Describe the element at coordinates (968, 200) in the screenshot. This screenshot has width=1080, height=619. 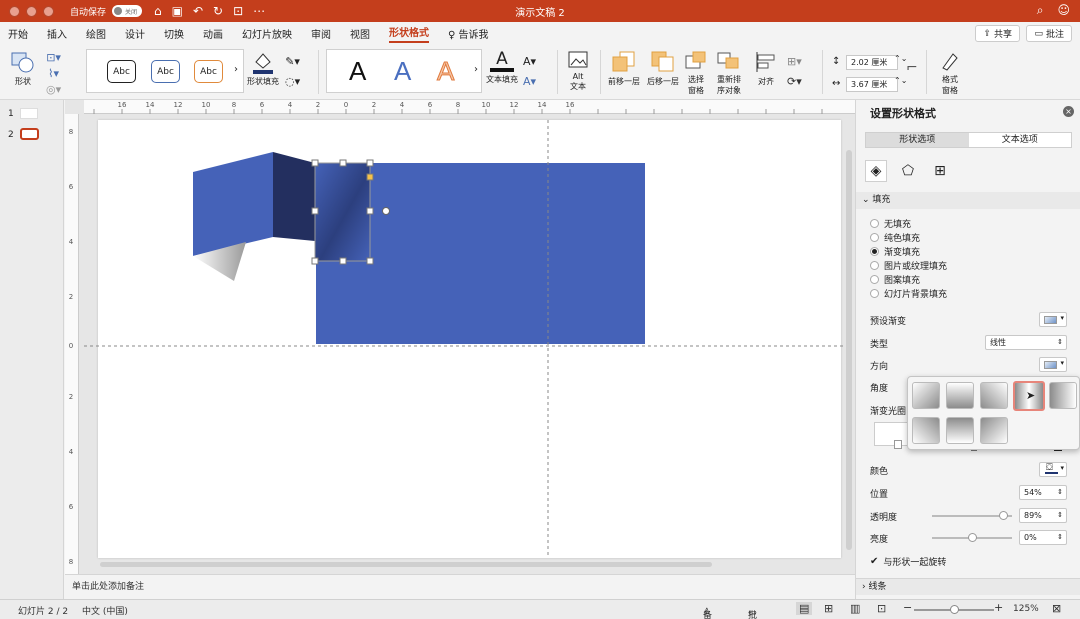
I see `fill-section-header: ⌄ 填充` at that location.